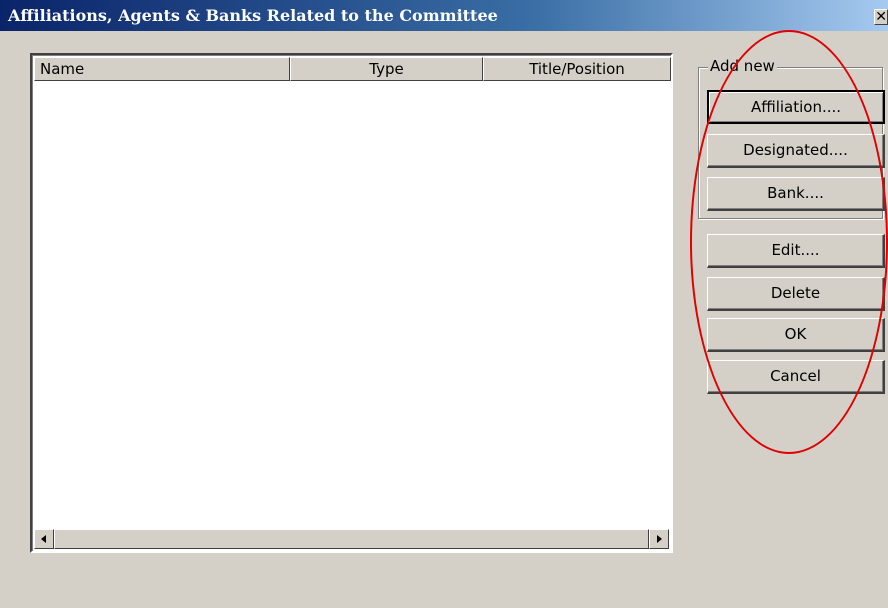 This screenshot has width=888, height=608. I want to click on delete-button: Delete, so click(796, 294).